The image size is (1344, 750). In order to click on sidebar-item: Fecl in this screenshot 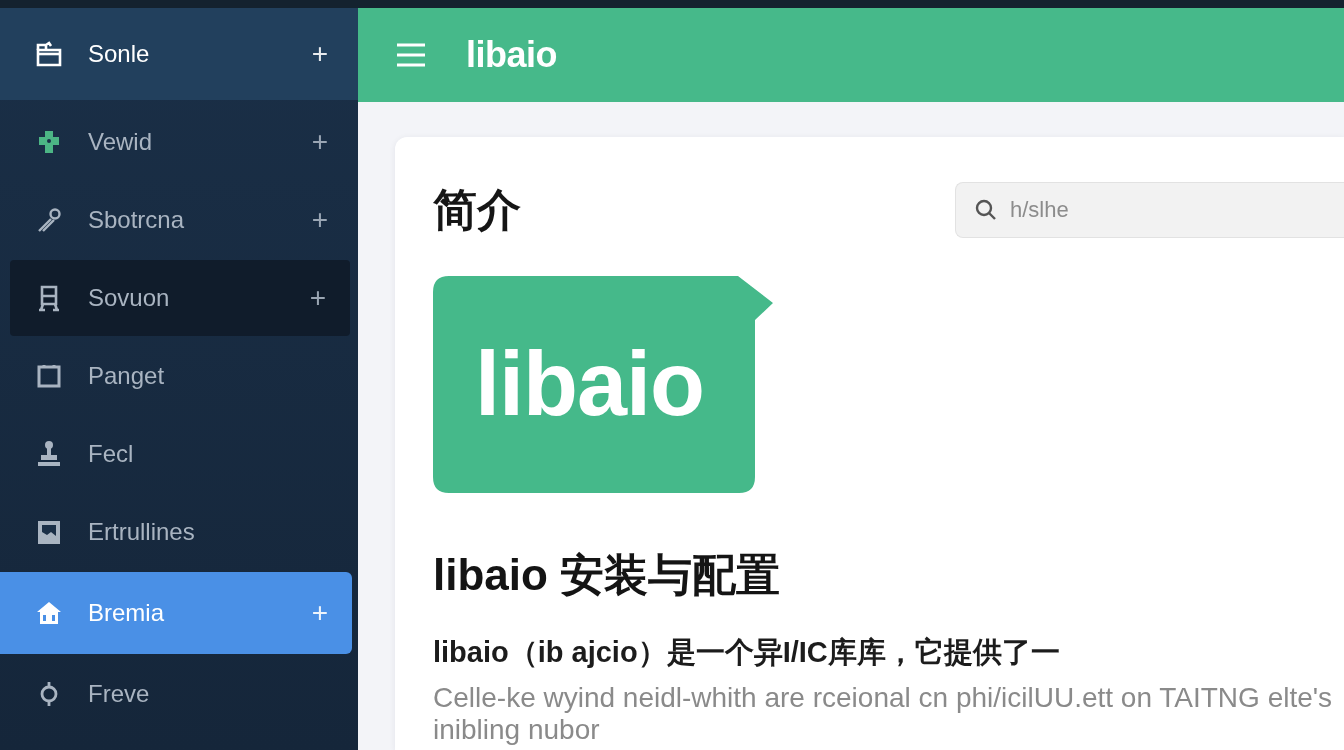, I will do `click(176, 454)`.